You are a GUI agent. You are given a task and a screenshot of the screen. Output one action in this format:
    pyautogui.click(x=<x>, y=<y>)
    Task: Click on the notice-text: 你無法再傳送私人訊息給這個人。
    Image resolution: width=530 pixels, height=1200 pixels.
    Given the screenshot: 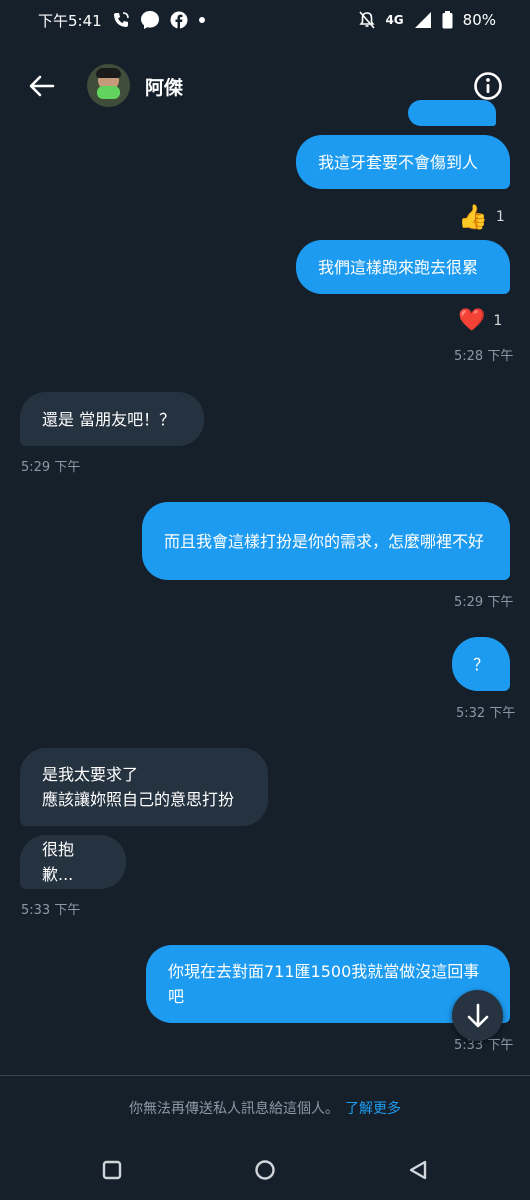 What is the action you would take?
    pyautogui.click(x=234, y=1109)
    